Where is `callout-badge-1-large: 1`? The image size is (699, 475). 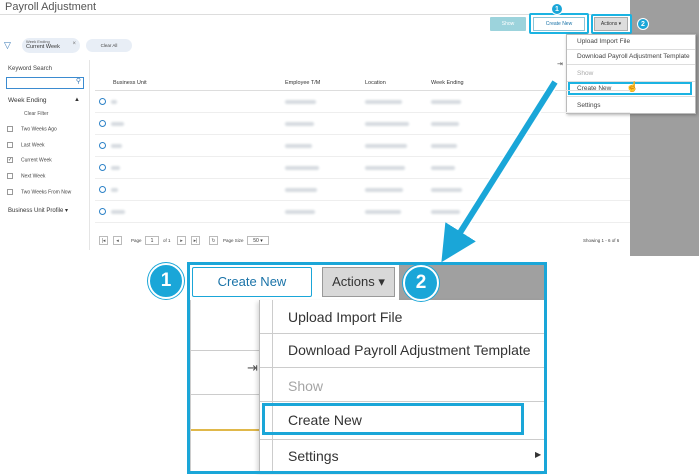
callout-badge-1-large: 1 is located at coordinates (166, 281).